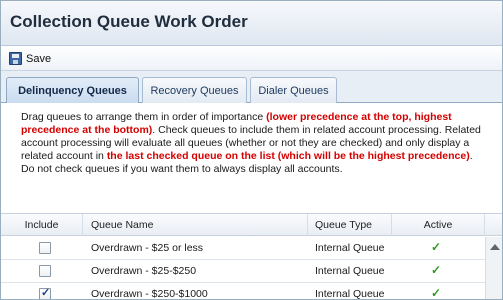 The width and height of the screenshot is (503, 300). I want to click on queue-name-cell: Overdrawn - $250-$1000, so click(149, 294).